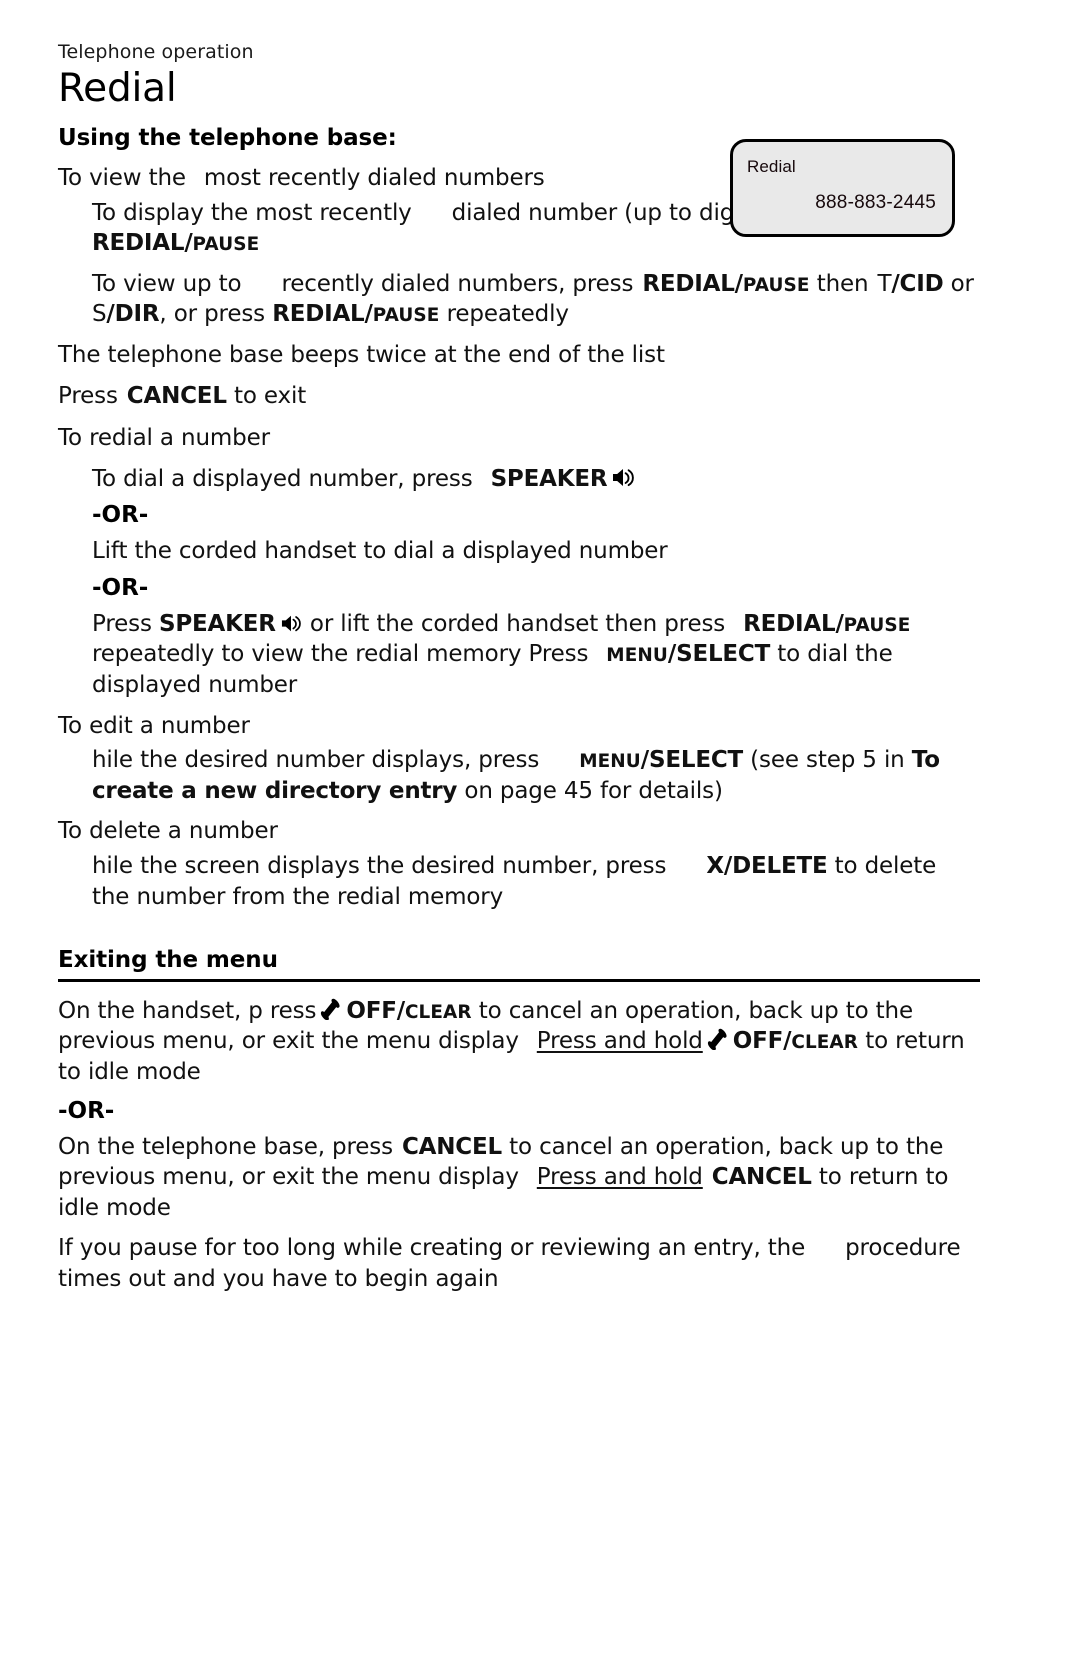 This screenshot has width=1080, height=1665. What do you see at coordinates (451, 1146) in the screenshot?
I see `key-cancel-2: CANCEL` at bounding box center [451, 1146].